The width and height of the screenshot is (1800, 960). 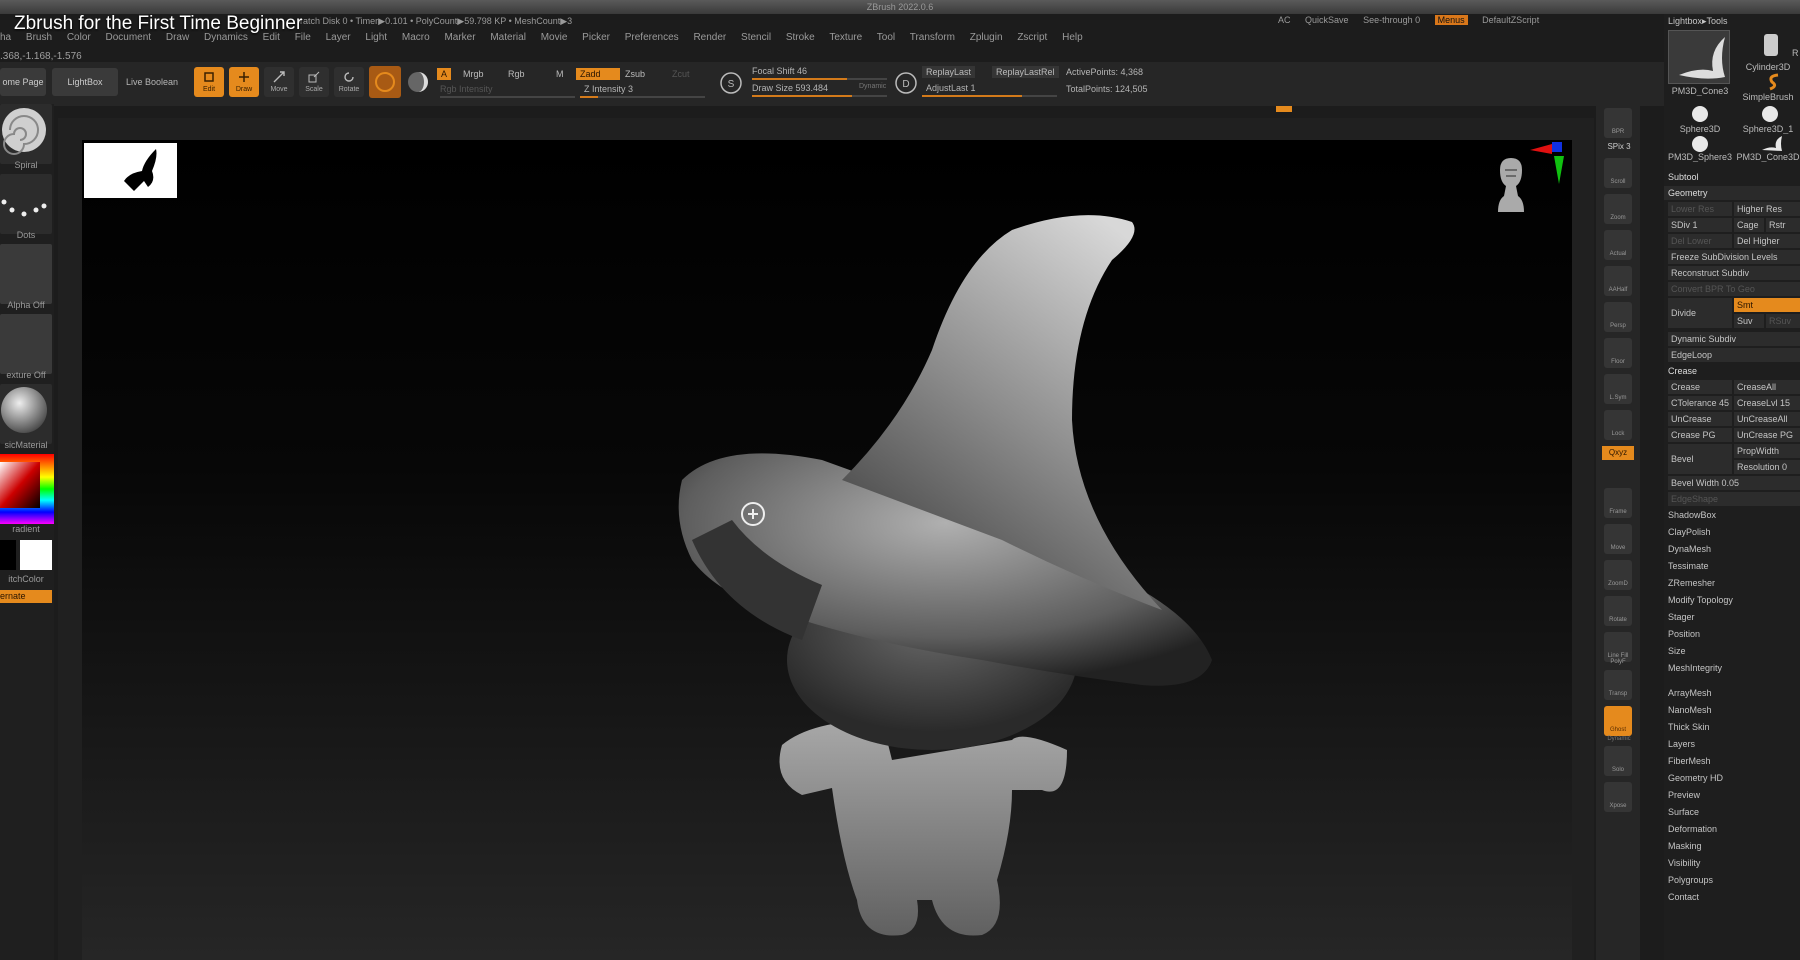 What do you see at coordinates (1767, 209) in the screenshot?
I see `higher-res-button: Higher Res` at bounding box center [1767, 209].